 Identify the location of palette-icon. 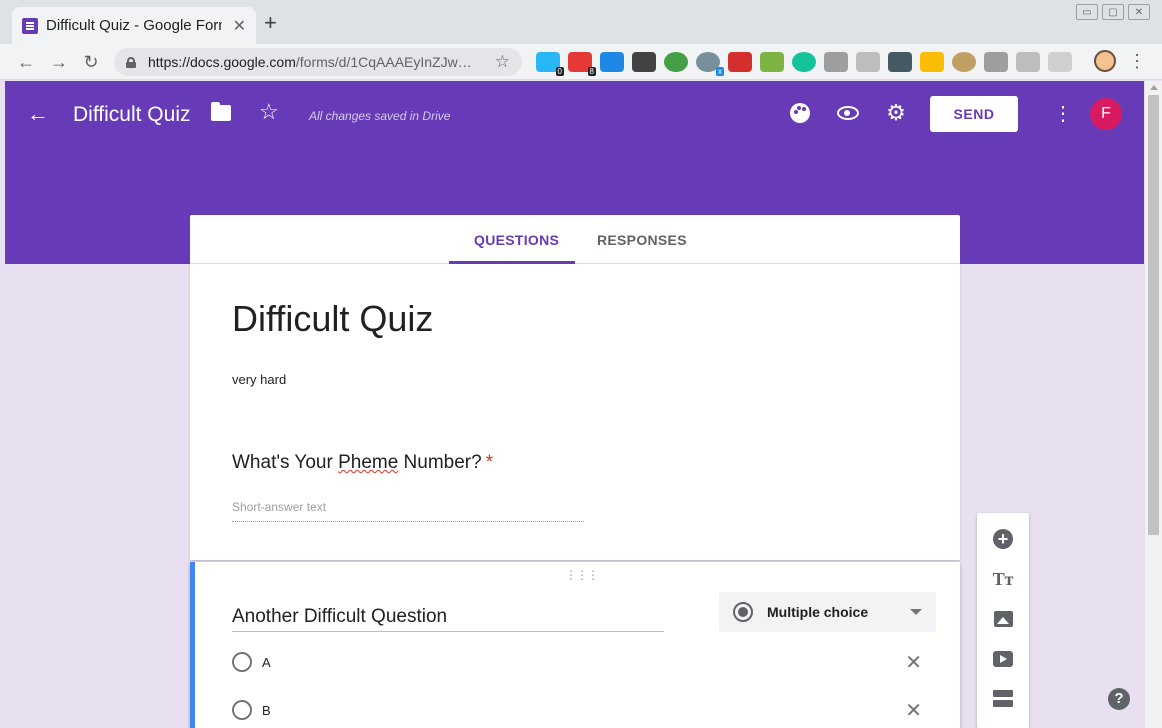
(800, 113).